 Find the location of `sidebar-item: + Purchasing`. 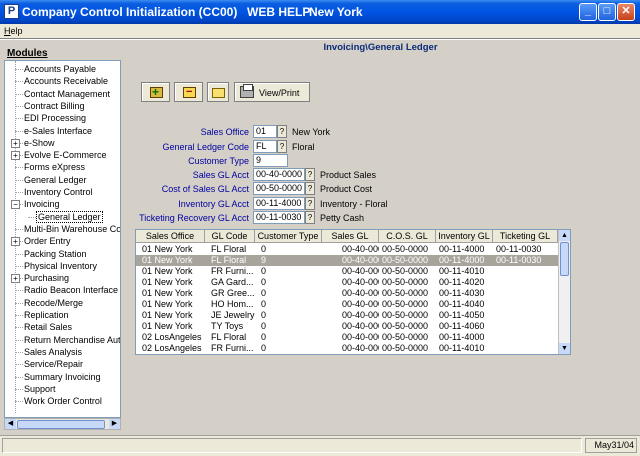

sidebar-item: + Purchasing is located at coordinates (62, 278).